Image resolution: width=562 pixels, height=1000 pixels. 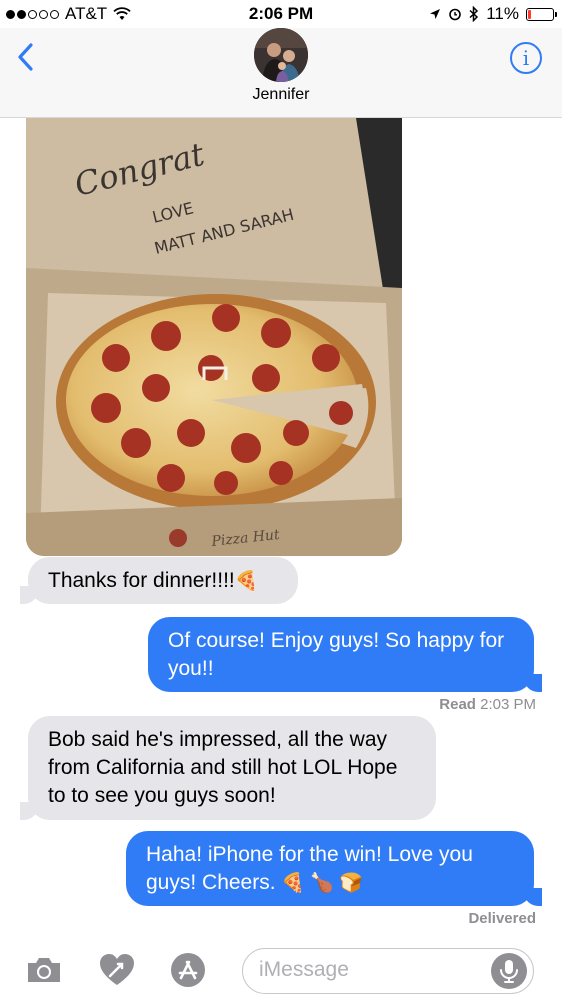 I want to click on contact-name: Jennifer, so click(x=281, y=95).